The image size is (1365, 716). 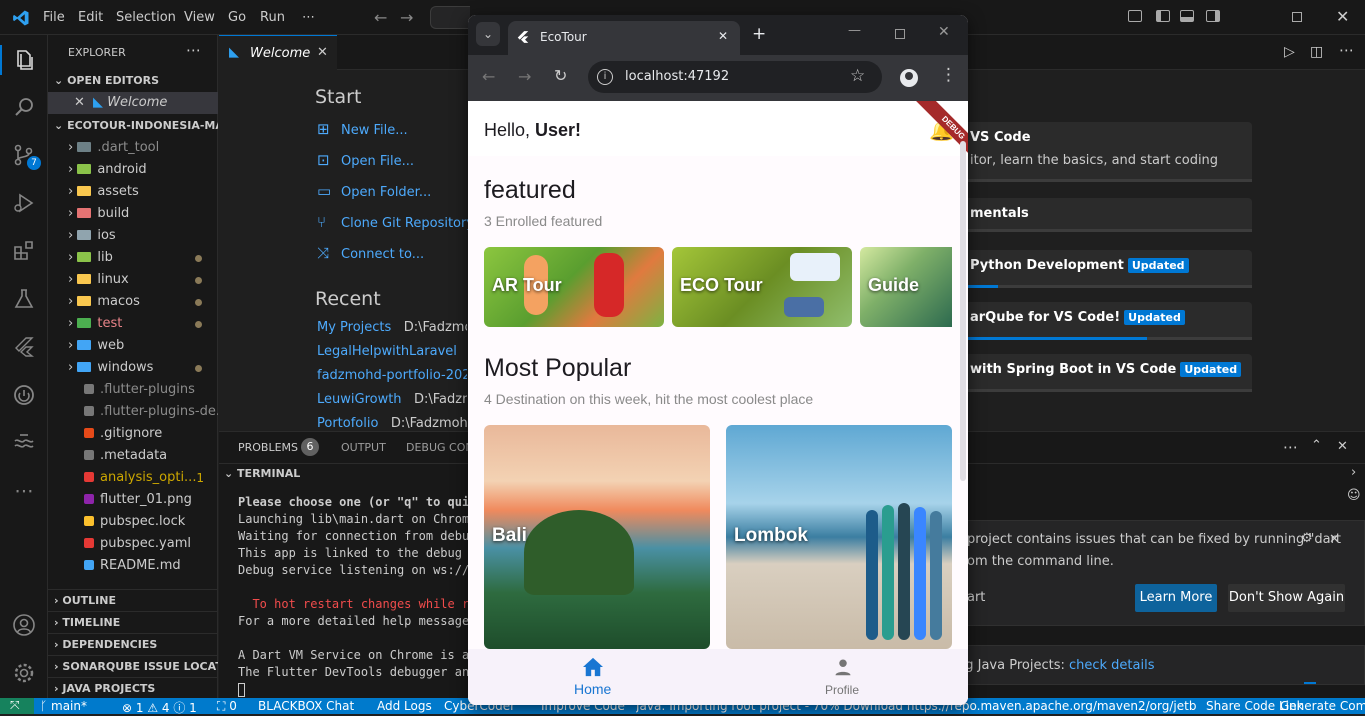 What do you see at coordinates (762, 287) in the screenshot?
I see `featured-card-eco-tour: ECO Tour` at bounding box center [762, 287].